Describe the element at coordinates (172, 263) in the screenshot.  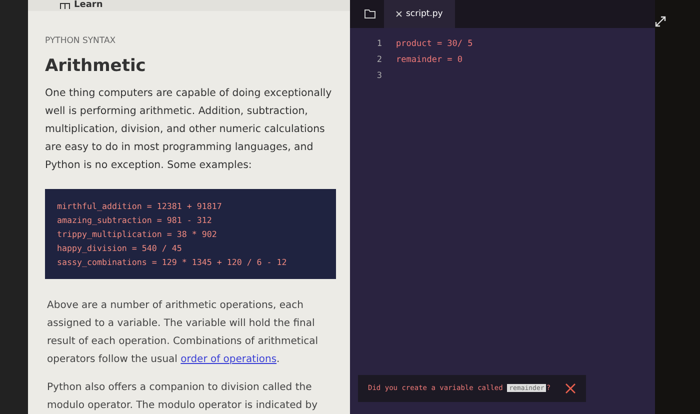
I see `code-line: sassy_combinations = 129 * 1345 + 120 / 6 - 12` at that location.